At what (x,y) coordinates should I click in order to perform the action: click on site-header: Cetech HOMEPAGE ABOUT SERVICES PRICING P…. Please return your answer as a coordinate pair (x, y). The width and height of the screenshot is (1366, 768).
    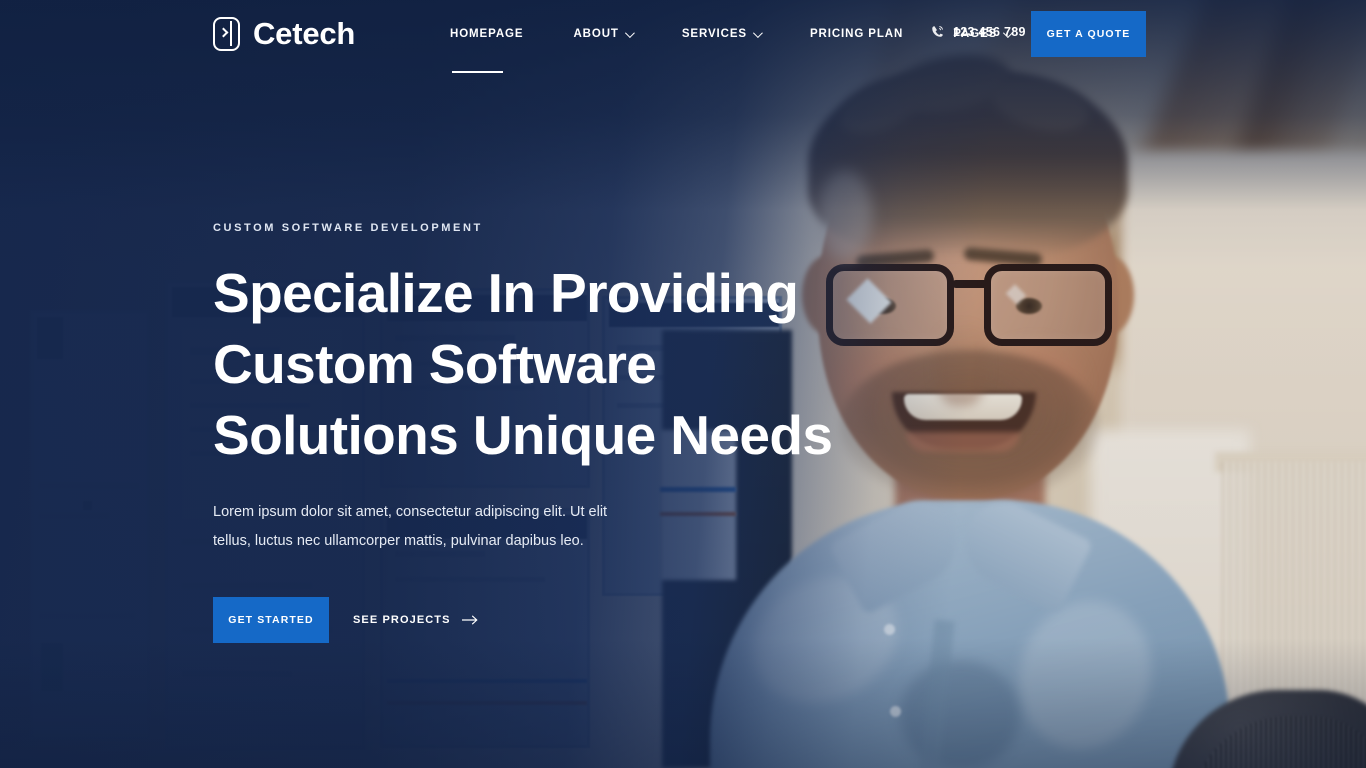
    Looking at the image, I should click on (683, 37).